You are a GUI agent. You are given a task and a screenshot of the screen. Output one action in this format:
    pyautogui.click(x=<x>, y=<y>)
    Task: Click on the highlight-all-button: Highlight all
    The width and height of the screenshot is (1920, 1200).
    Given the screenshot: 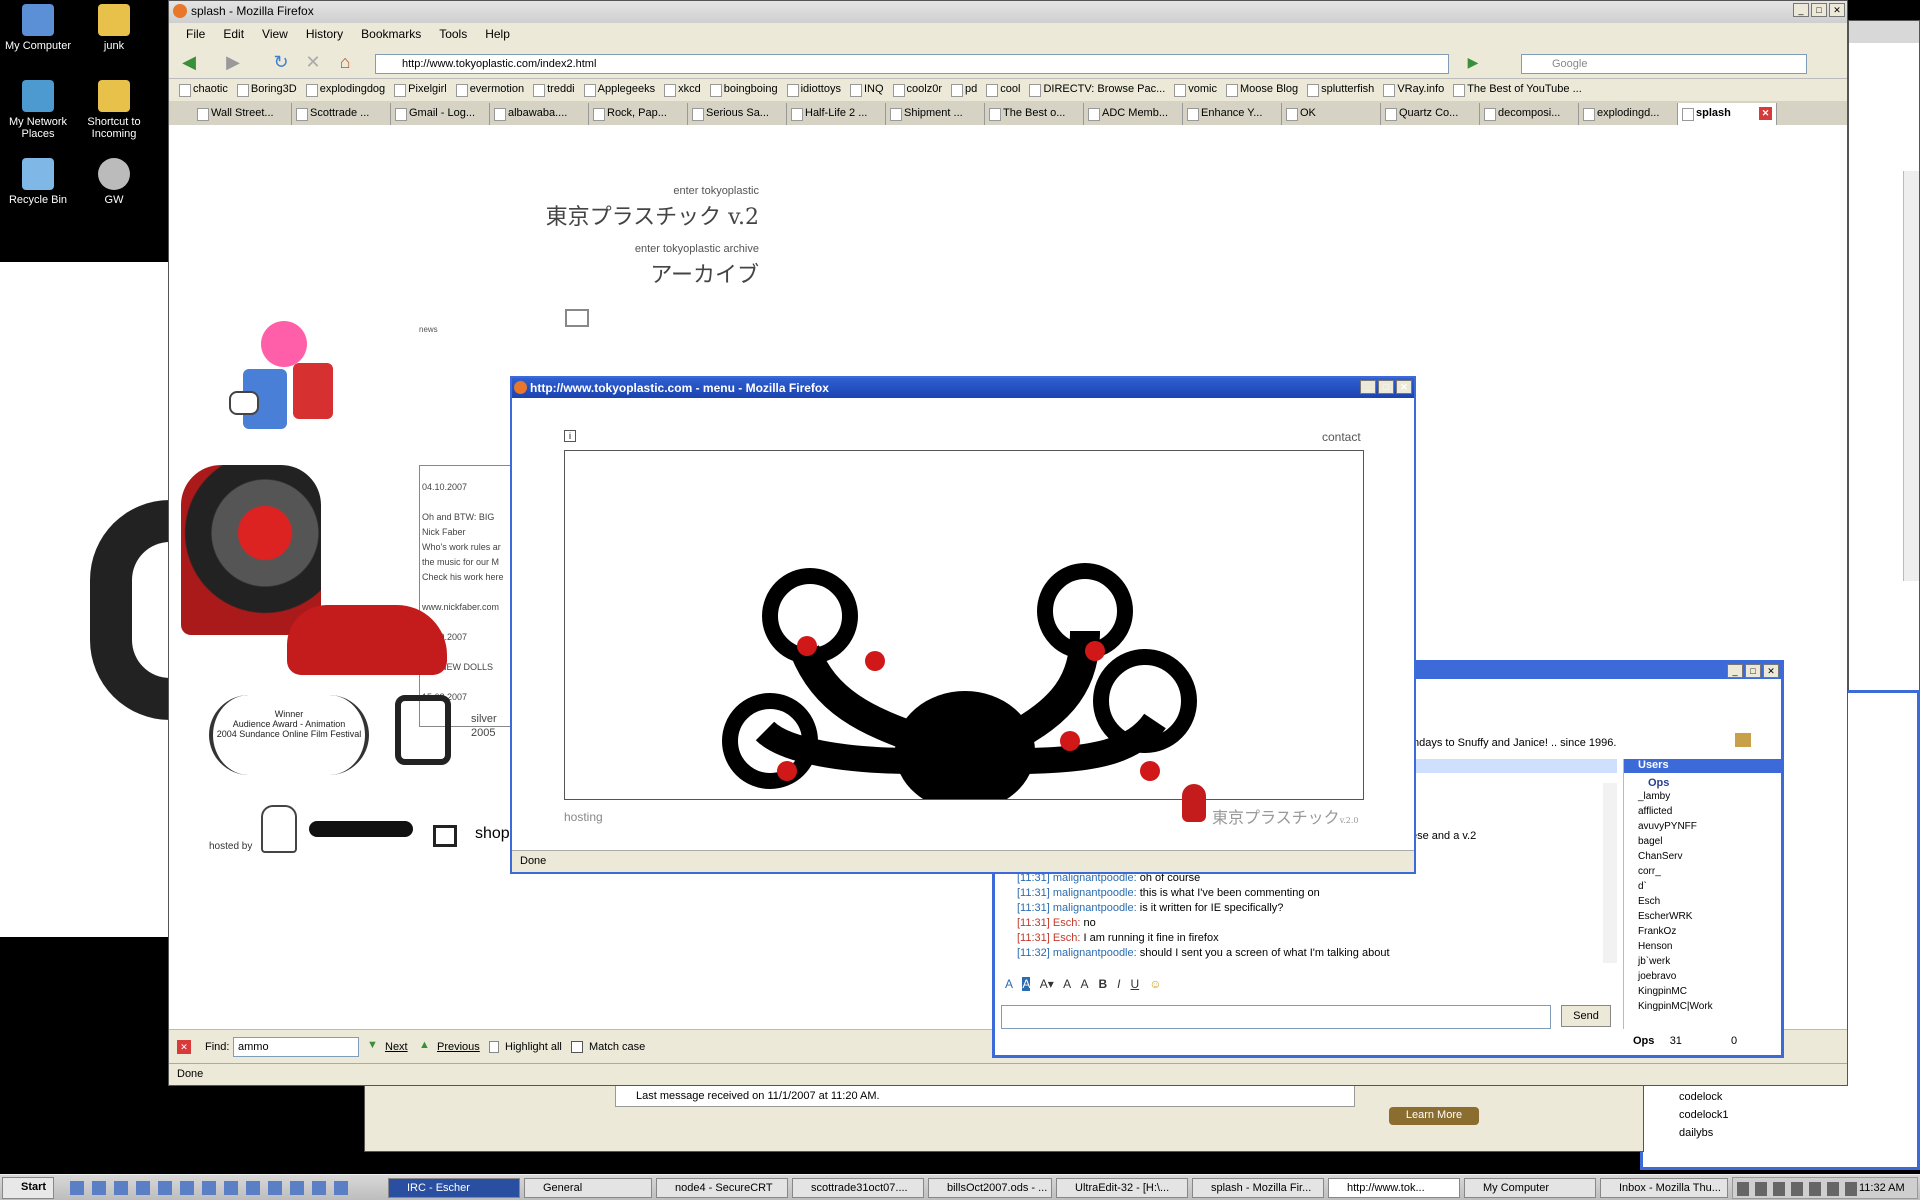 What is the action you would take?
    pyautogui.click(x=533, y=1047)
    